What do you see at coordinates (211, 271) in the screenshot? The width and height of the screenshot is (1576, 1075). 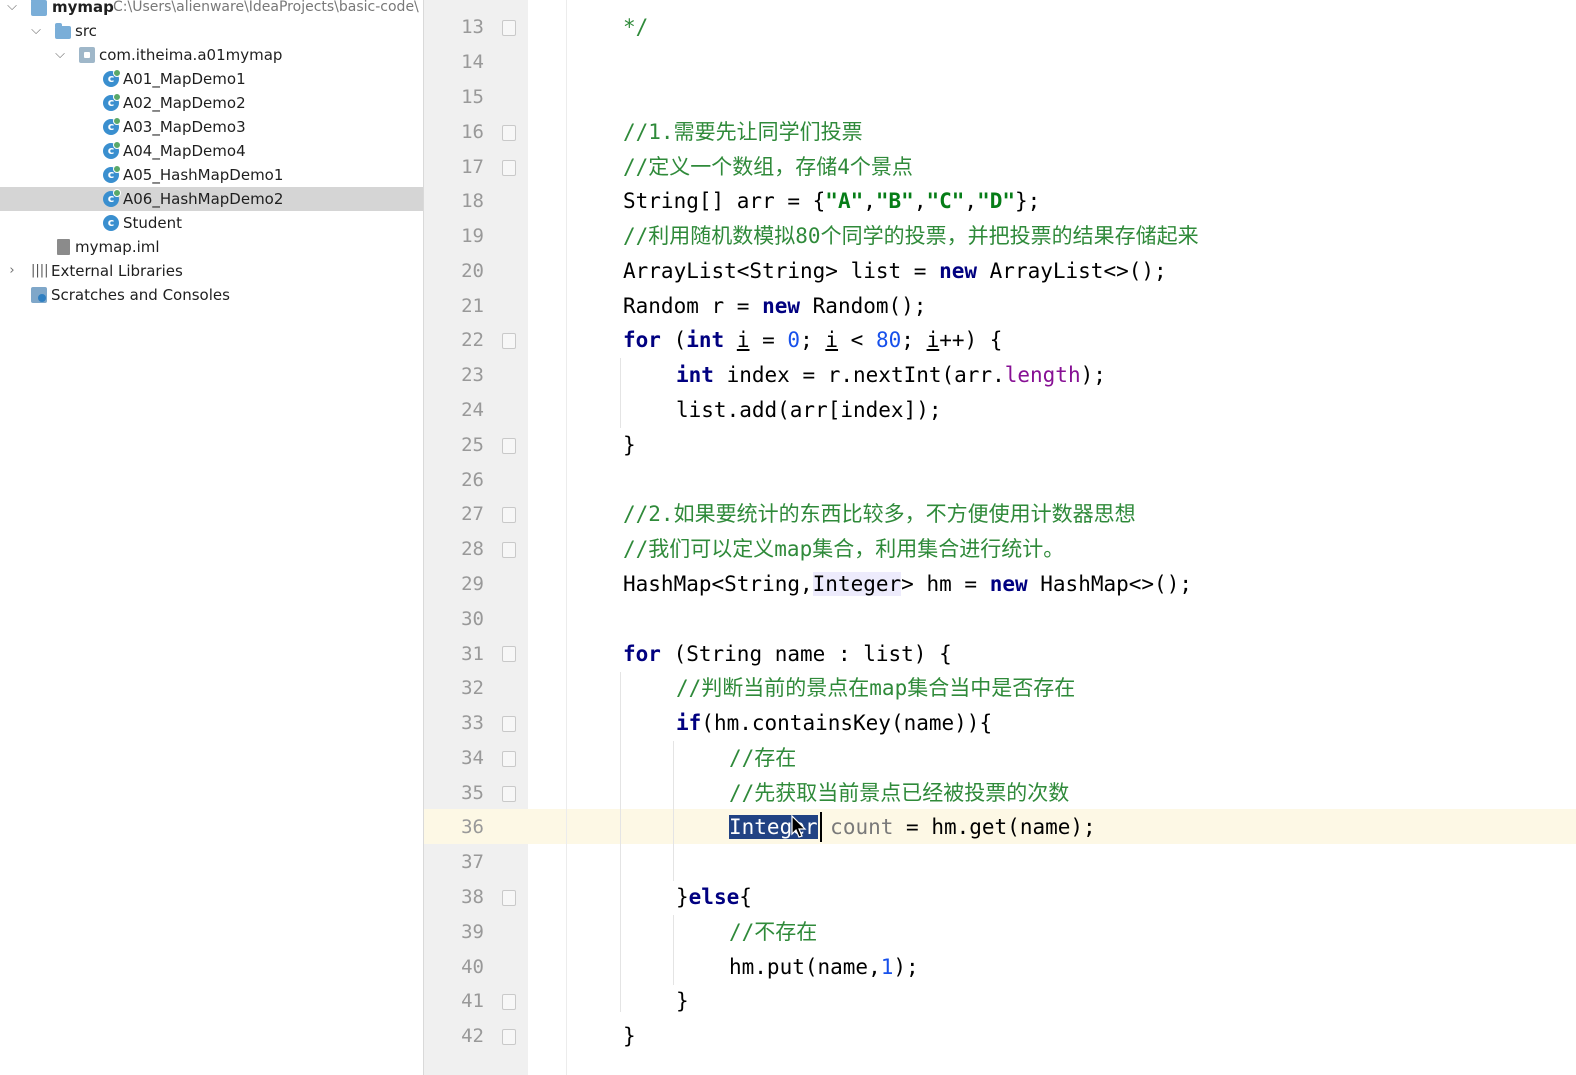 I see `tree-item-external-libraries: › |||| External Libraries` at bounding box center [211, 271].